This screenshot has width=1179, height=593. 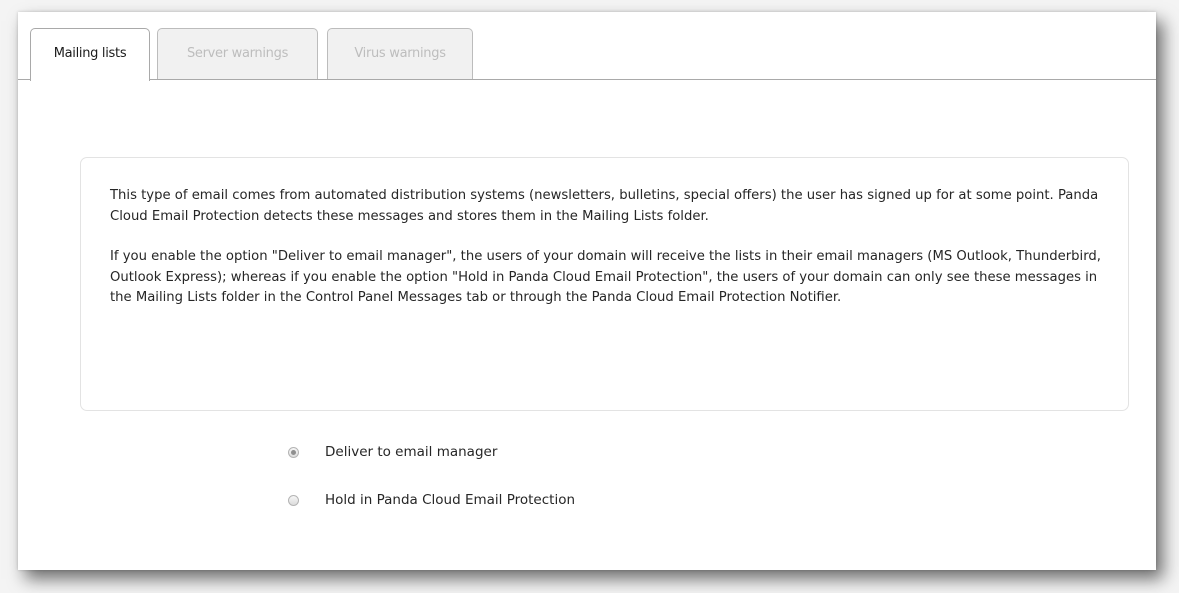 I want to click on option-label-deliver: Deliver to email manager, so click(x=411, y=452).